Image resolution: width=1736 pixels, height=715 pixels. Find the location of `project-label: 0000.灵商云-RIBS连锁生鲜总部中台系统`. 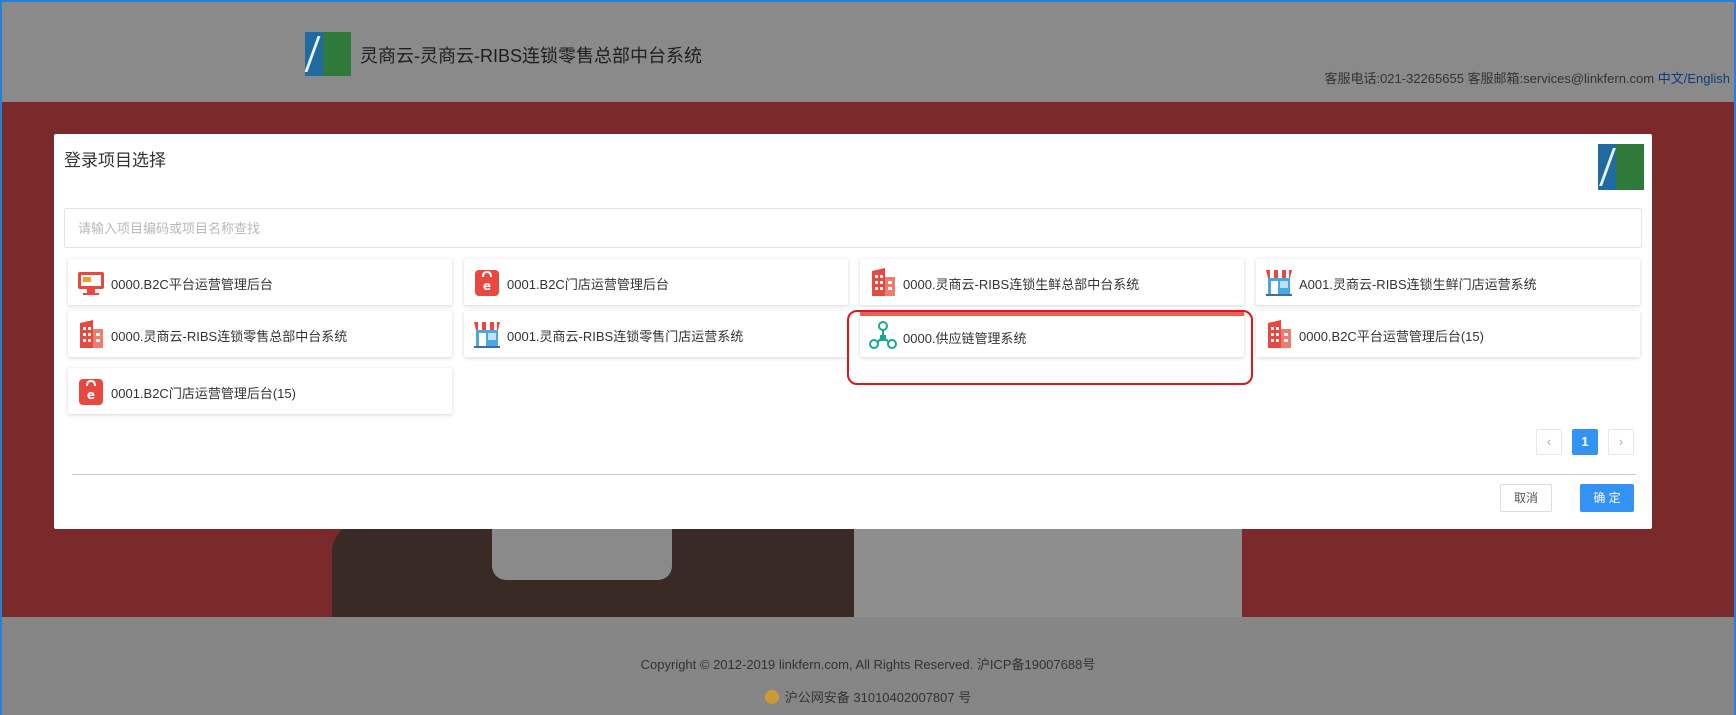

project-label: 0000.灵商云-RIBS连锁生鲜总部中台系统 is located at coordinates (1021, 284).